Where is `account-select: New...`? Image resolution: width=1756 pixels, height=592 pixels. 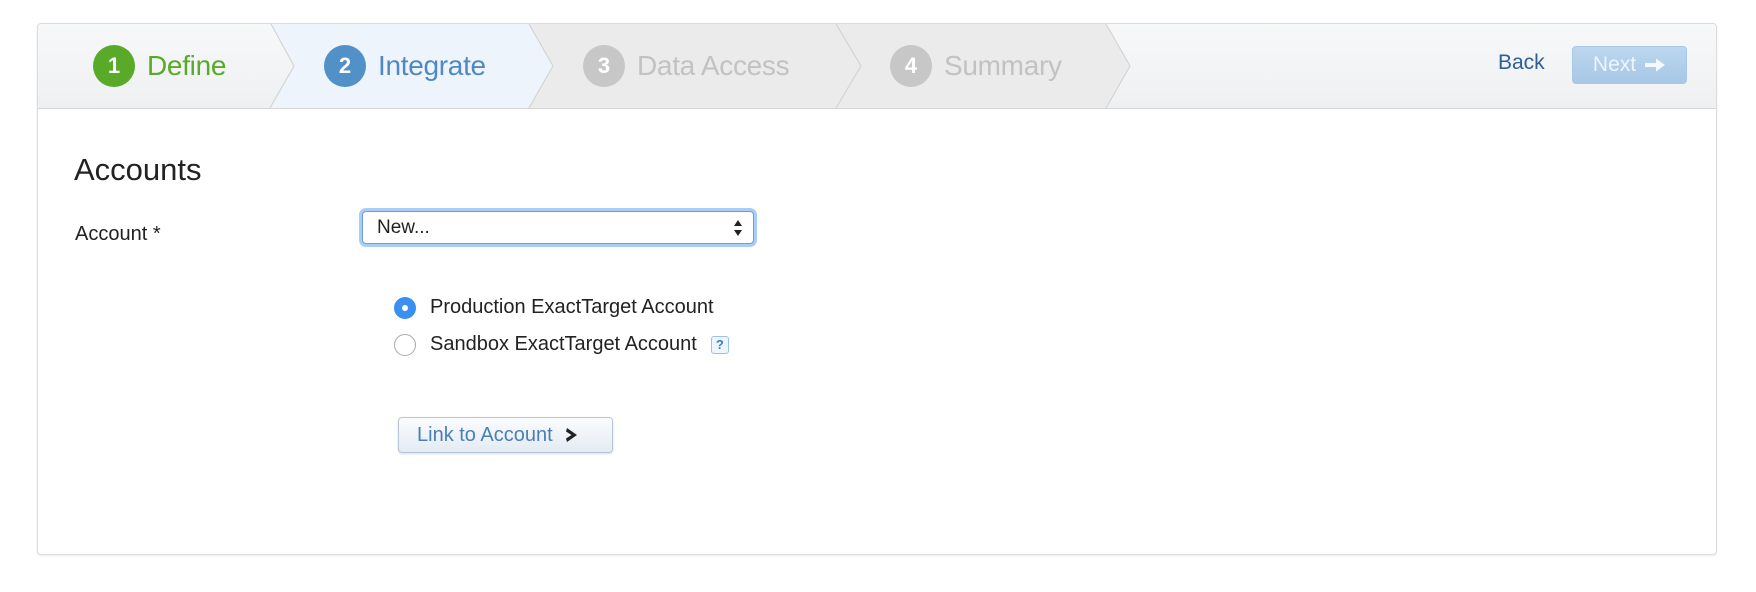 account-select: New... is located at coordinates (558, 227).